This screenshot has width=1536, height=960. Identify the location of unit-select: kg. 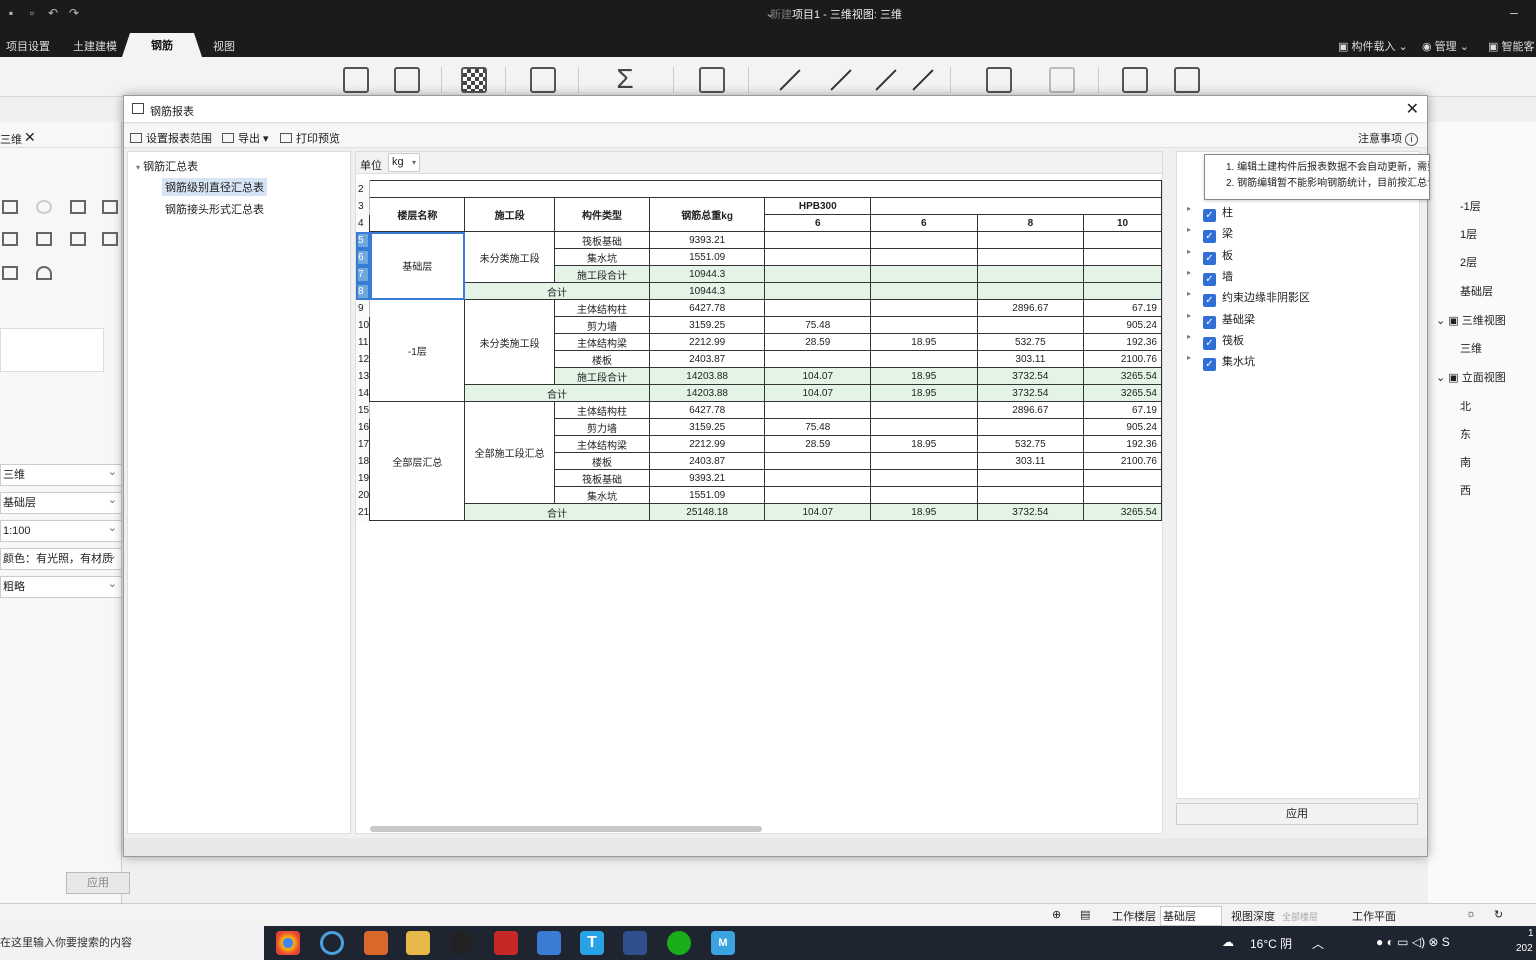
(404, 162).